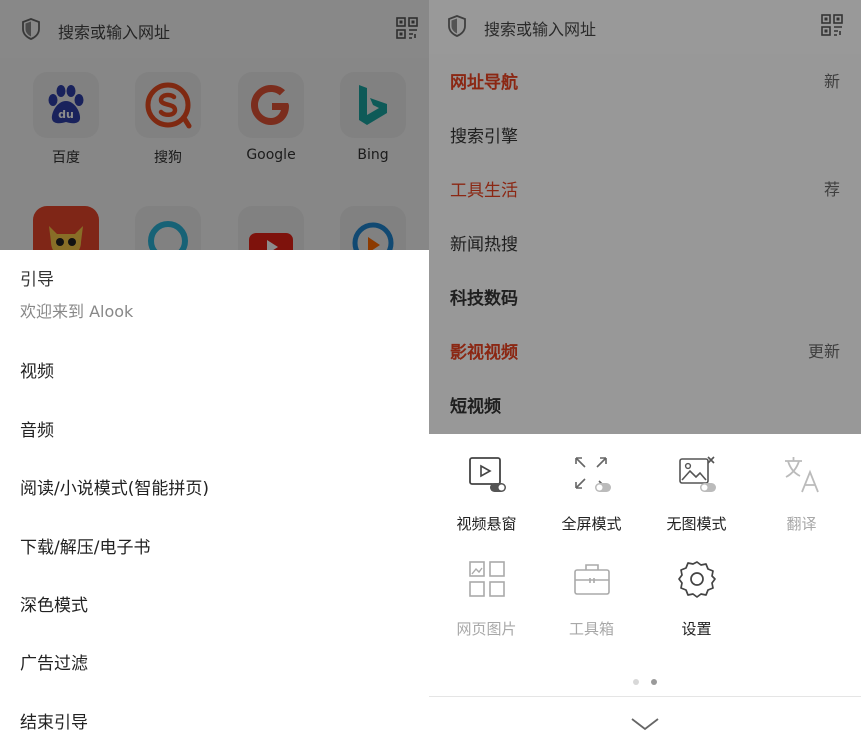 Image resolution: width=861 pixels, height=751 pixels. Describe the element at coordinates (645, 724) in the screenshot. I see `chevron-down-icon` at that location.